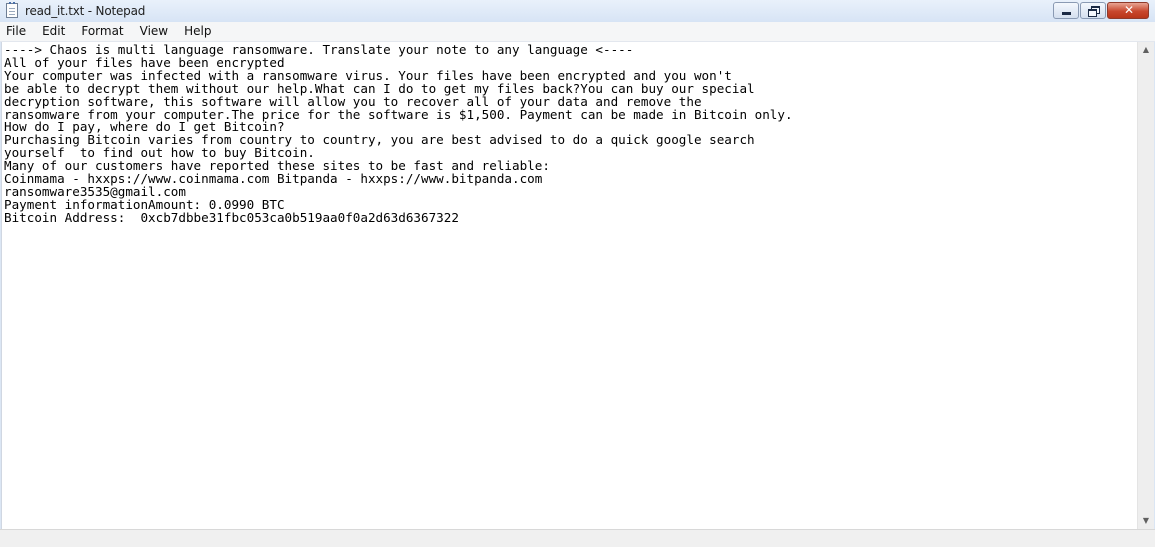 The image size is (1155, 547). I want to click on restore-button, so click(1093, 10).